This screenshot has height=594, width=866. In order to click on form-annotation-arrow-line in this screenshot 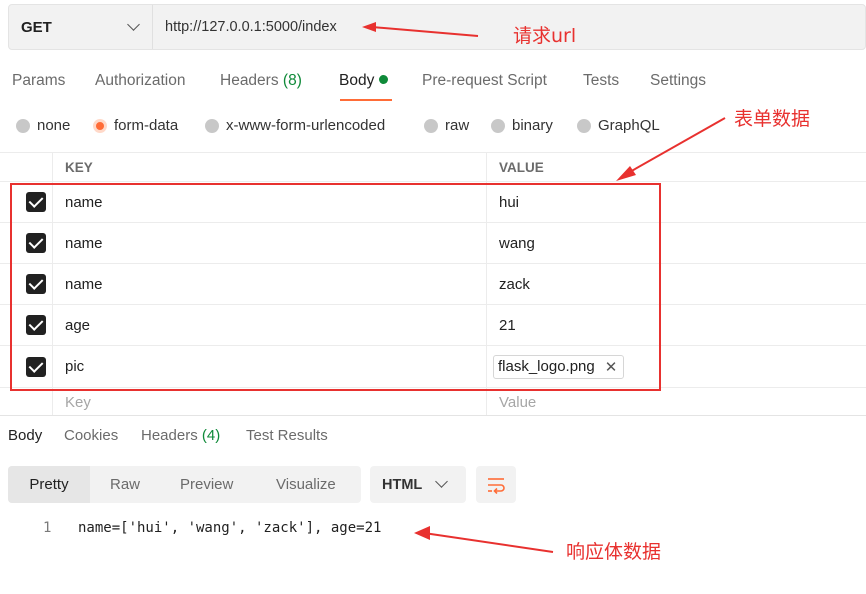, I will do `click(676, 145)`.